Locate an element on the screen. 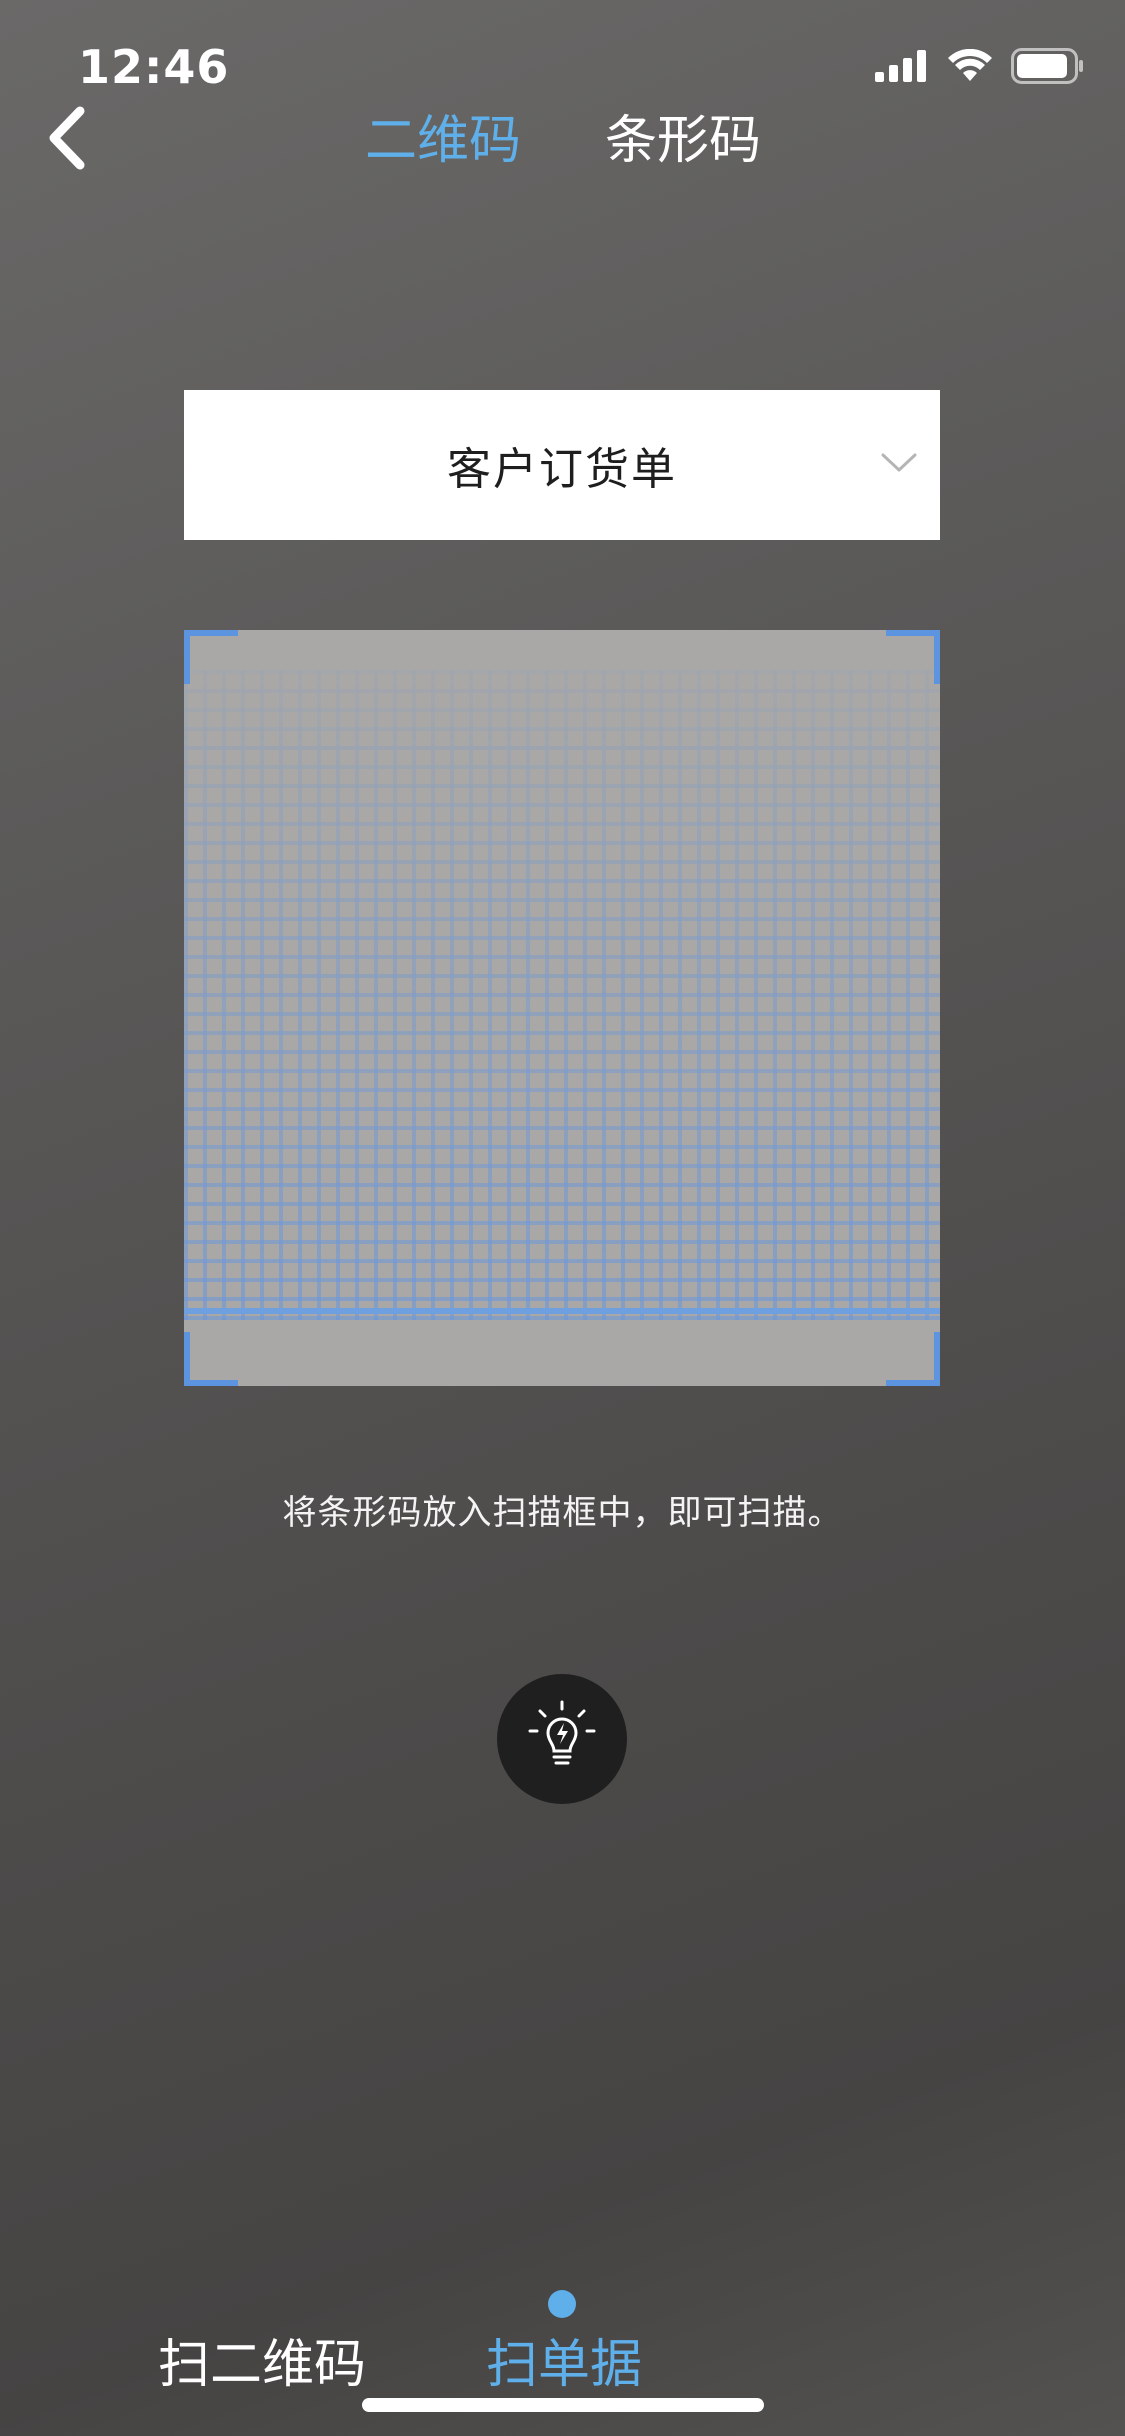 The height and width of the screenshot is (2436, 1125). tab-barcode: 条形码 is located at coordinates (683, 141).